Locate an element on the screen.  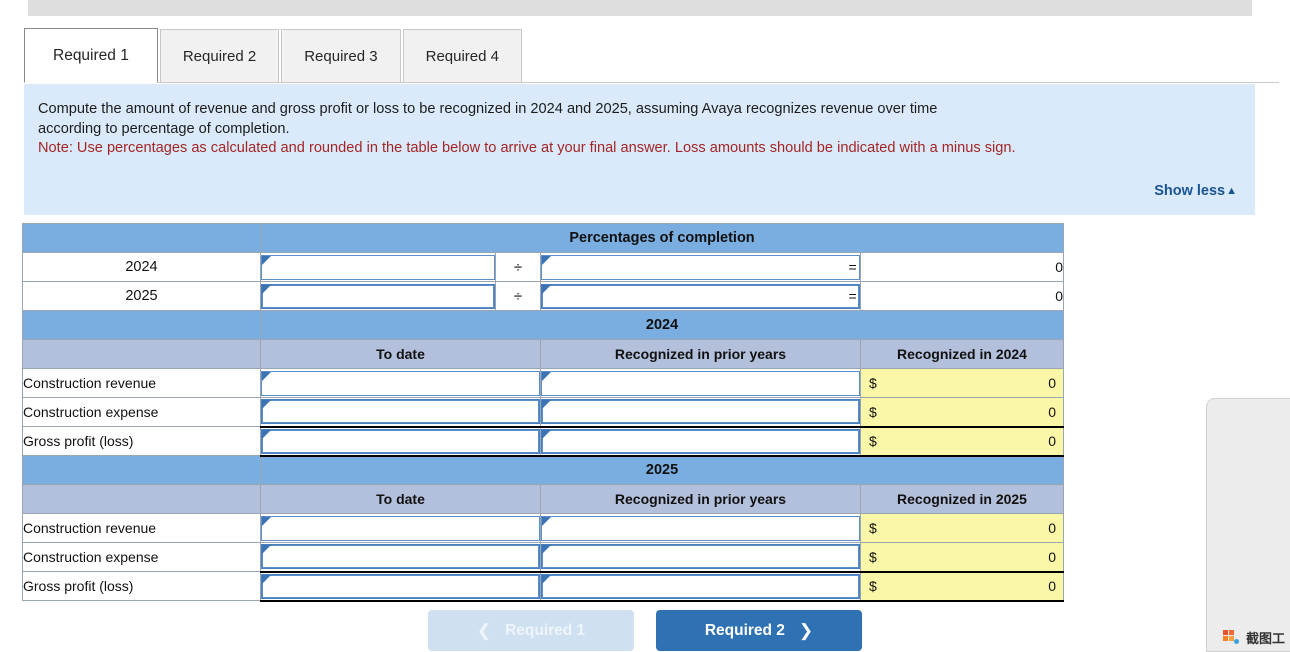
input-2025-revenue-to-date is located at coordinates (400, 528).